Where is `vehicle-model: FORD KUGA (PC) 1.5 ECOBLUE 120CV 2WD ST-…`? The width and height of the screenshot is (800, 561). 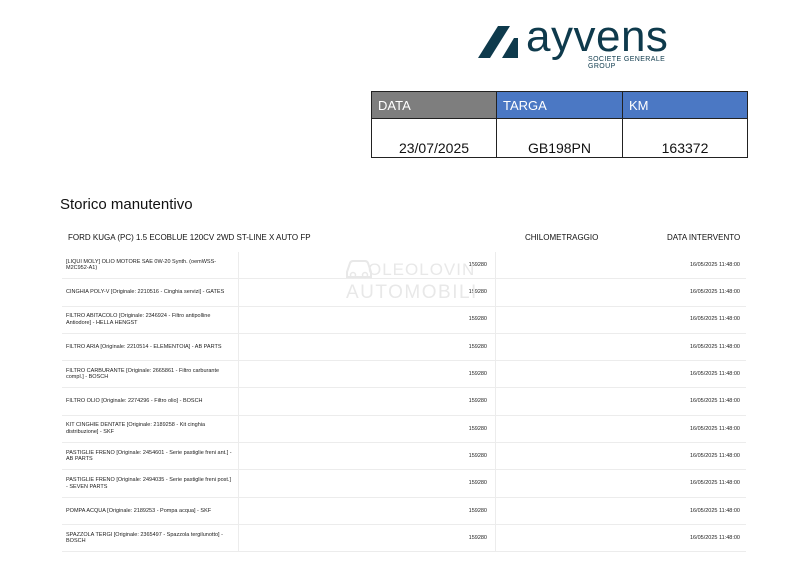 vehicle-model: FORD KUGA (PC) 1.5 ECOBLUE 120CV 2WD ST-… is located at coordinates (189, 237).